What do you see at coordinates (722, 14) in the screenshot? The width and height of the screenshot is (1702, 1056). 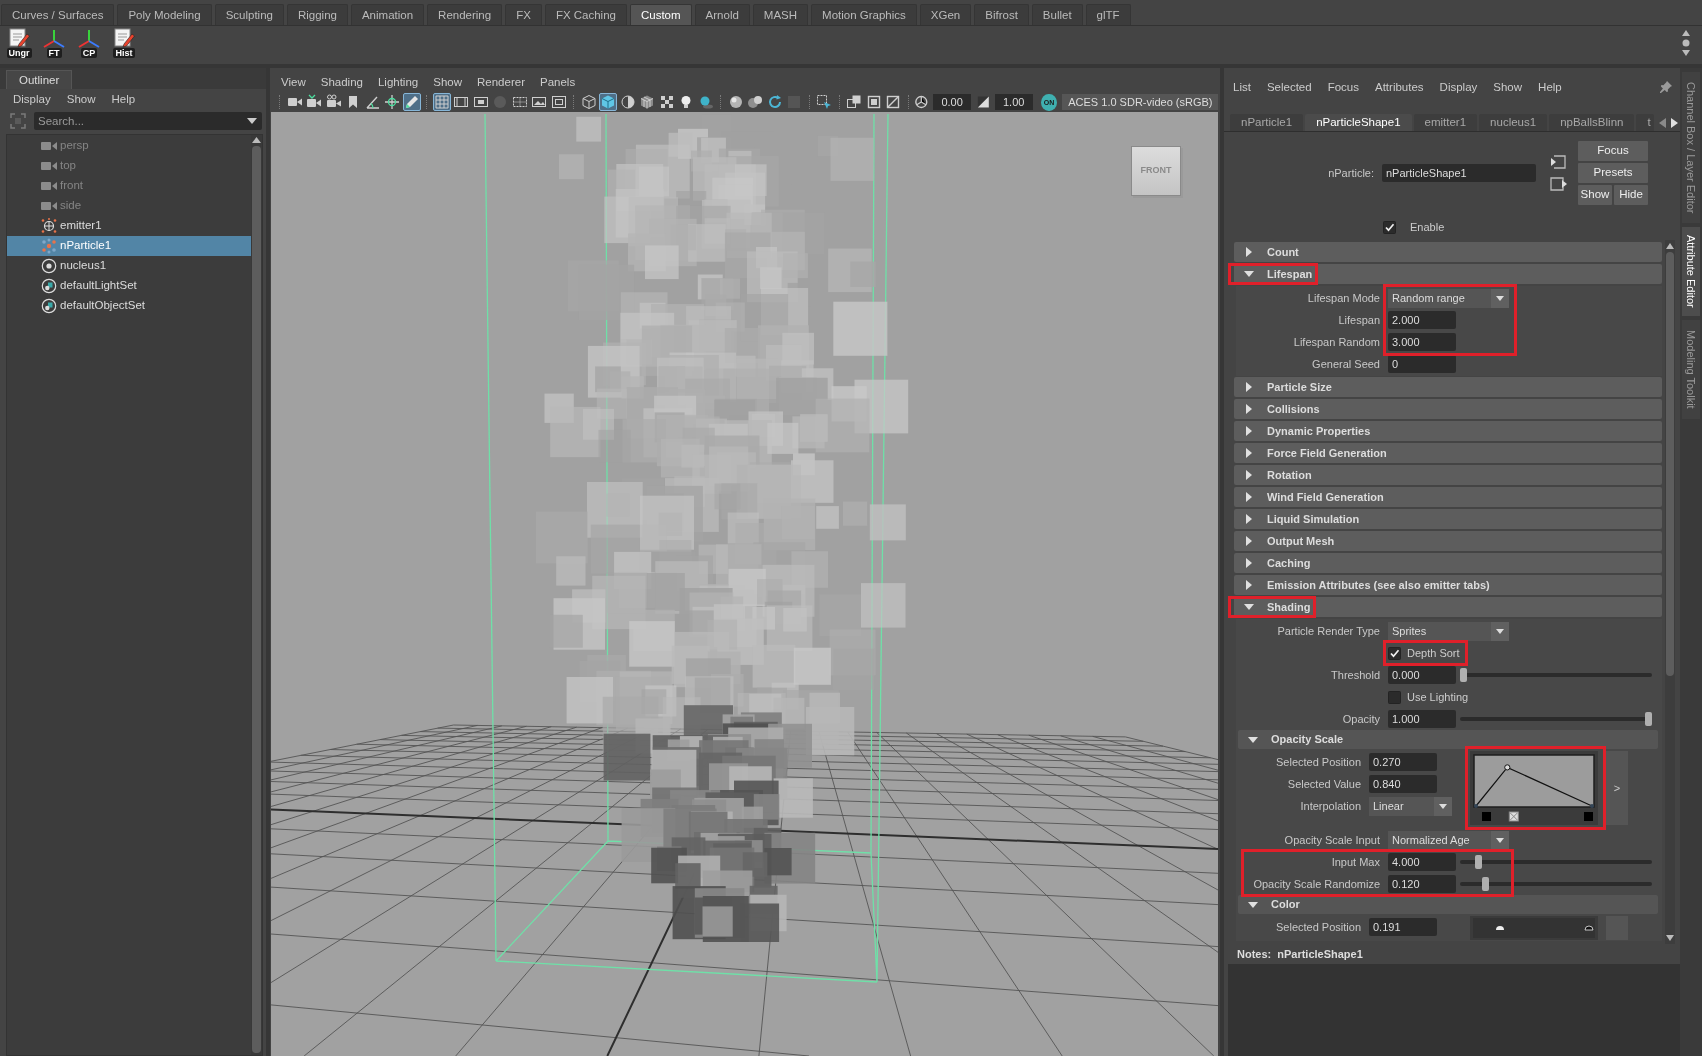 I see `shelf-tab: Arnold` at bounding box center [722, 14].